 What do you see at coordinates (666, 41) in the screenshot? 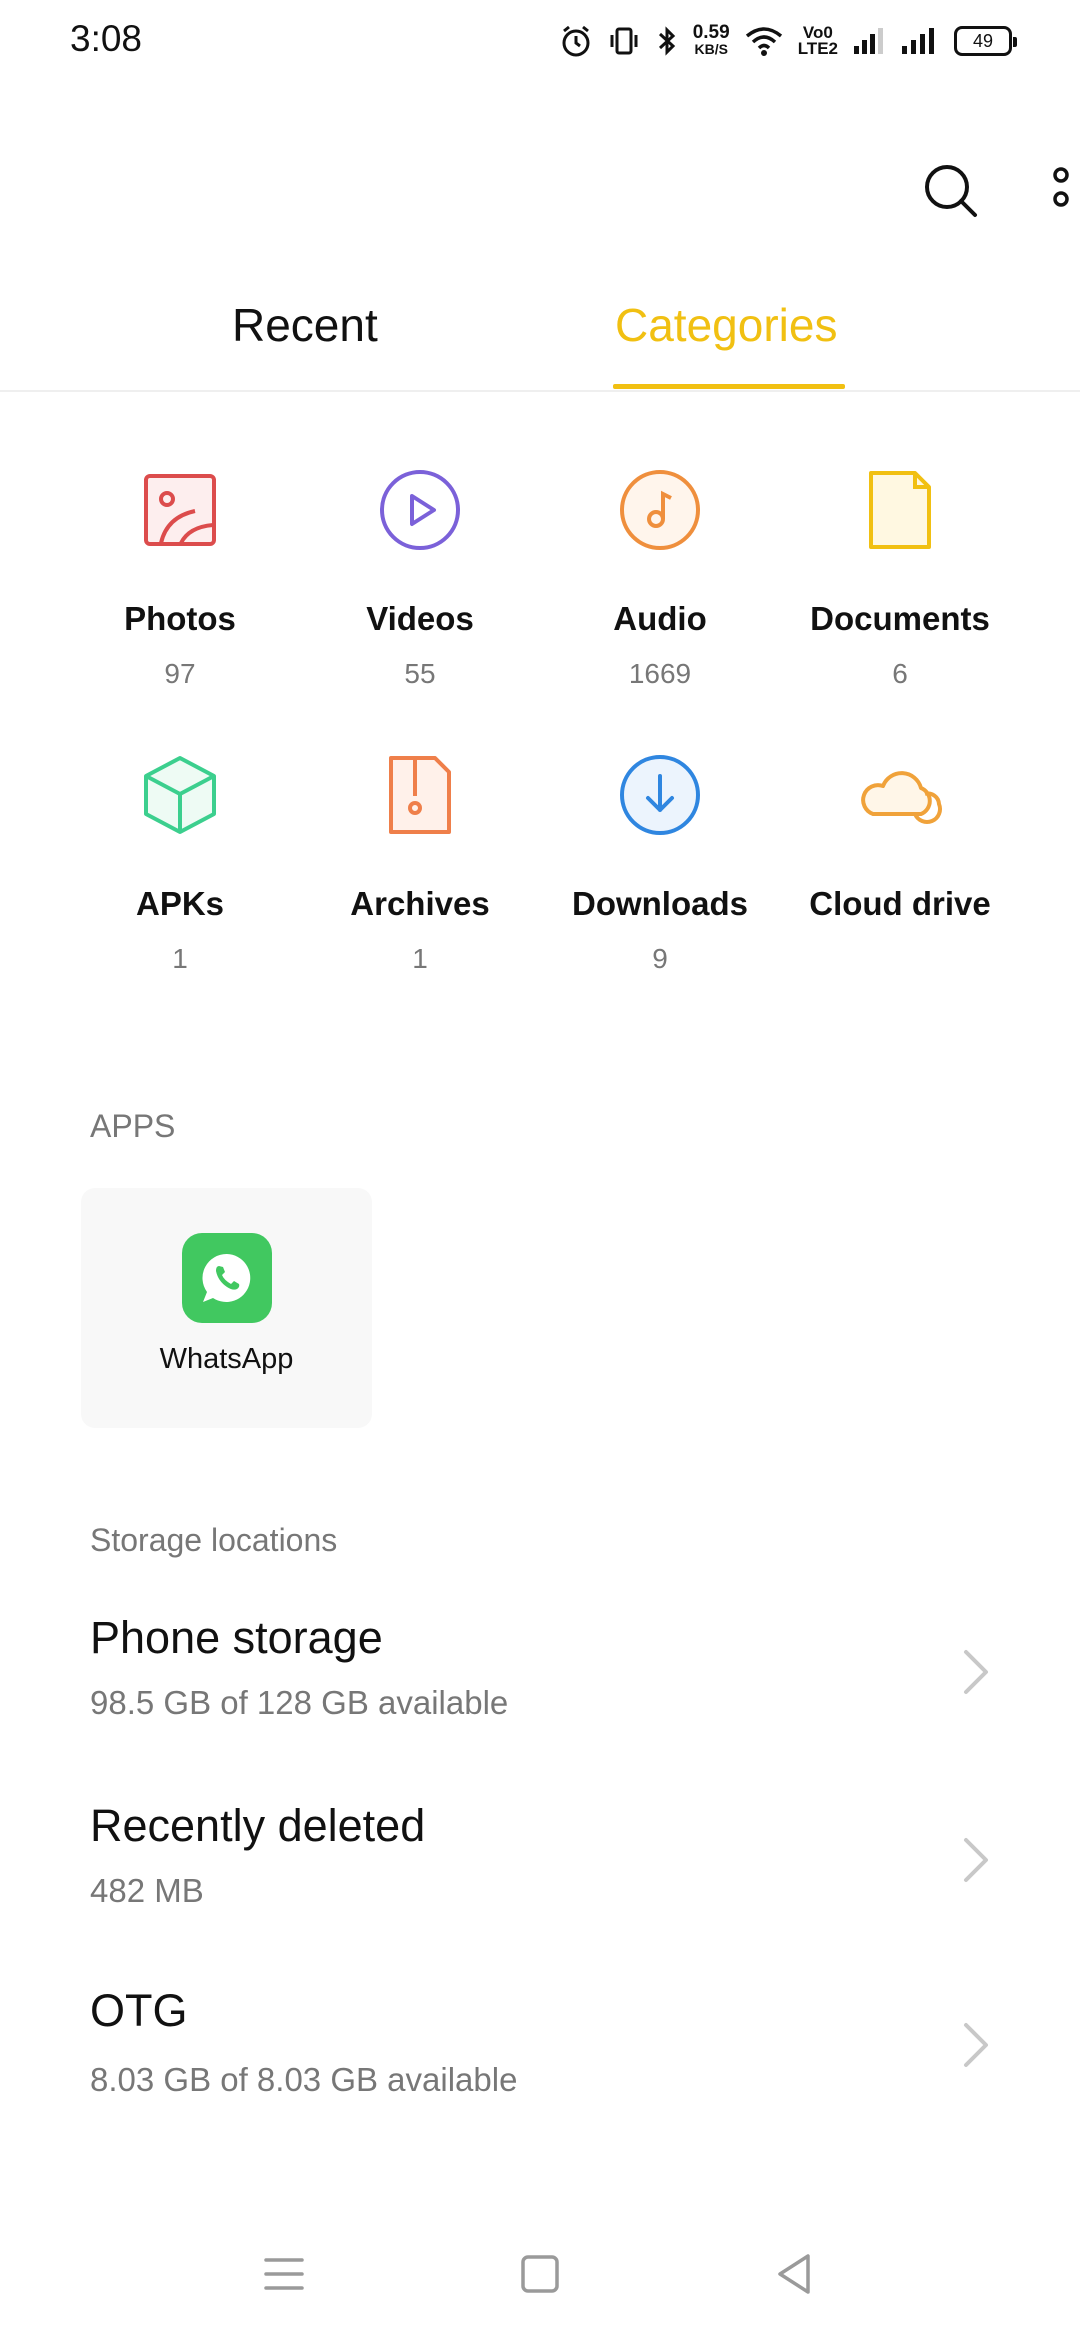
I see `bluetooth-icon` at bounding box center [666, 41].